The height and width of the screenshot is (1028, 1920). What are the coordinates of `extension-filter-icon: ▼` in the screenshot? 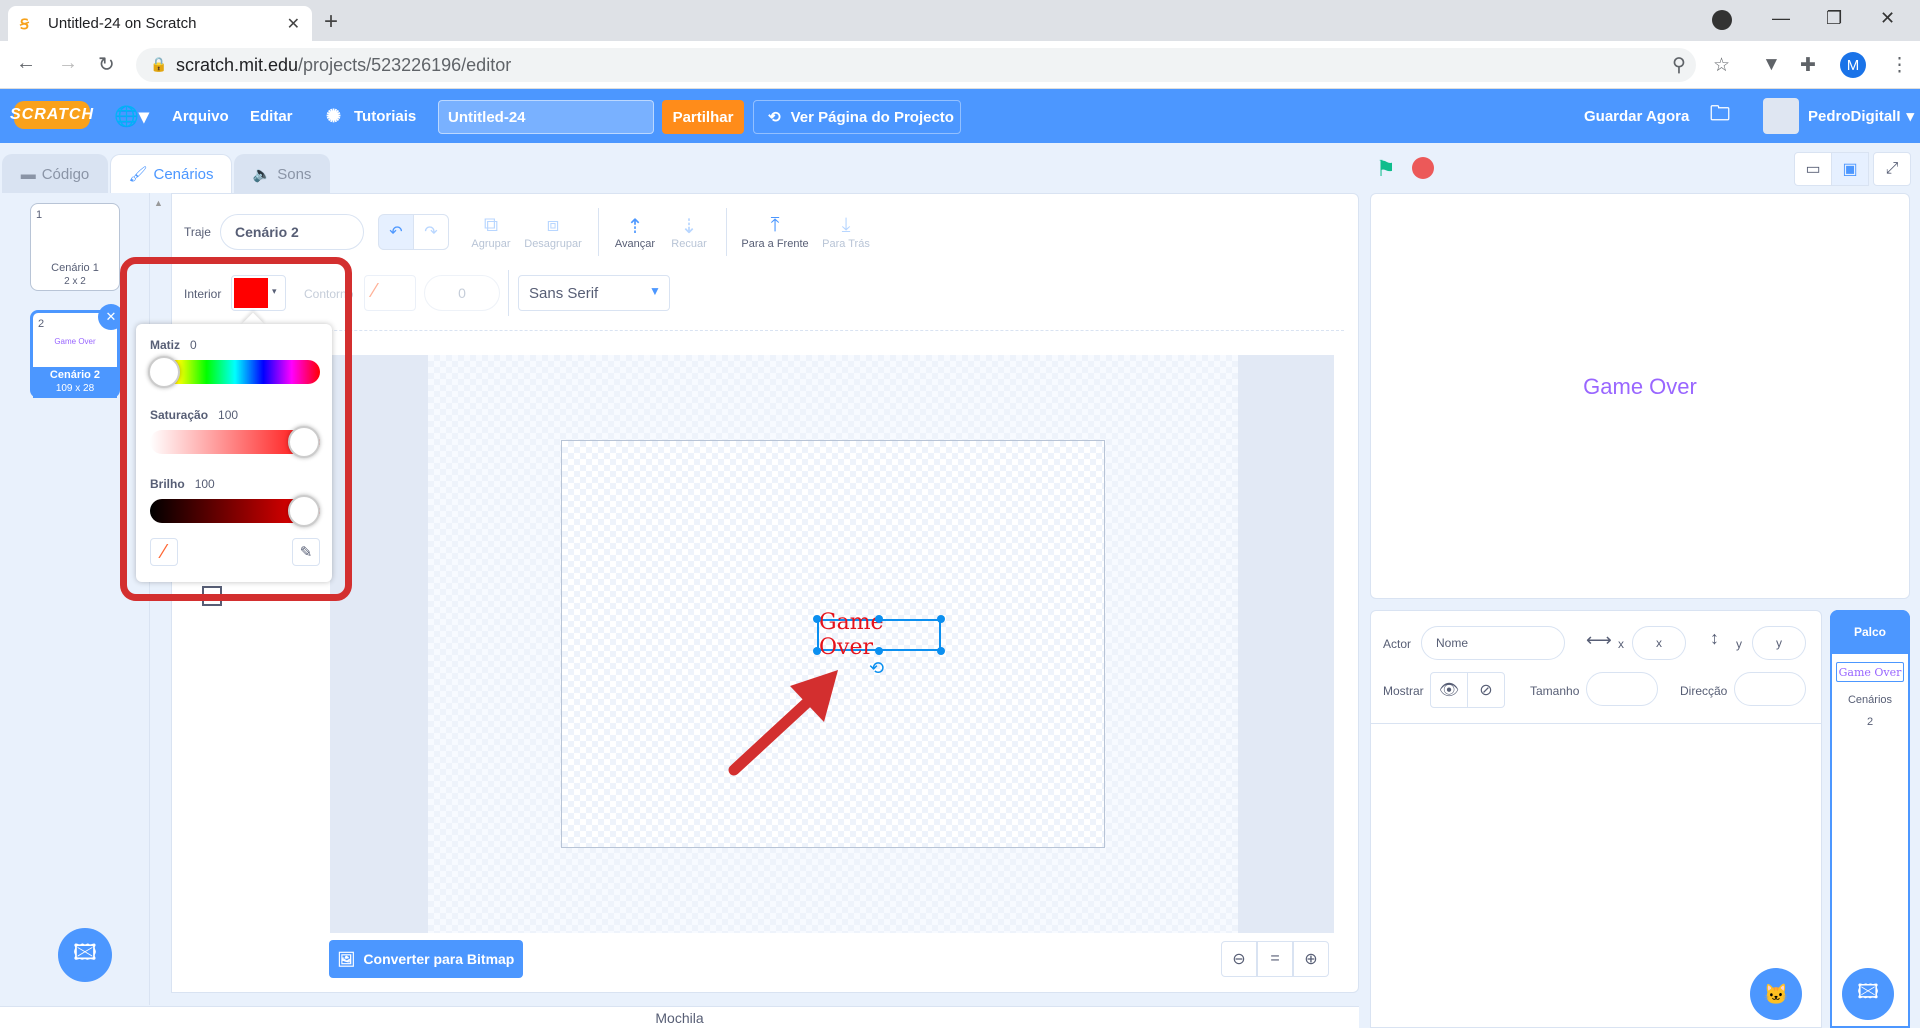 It's located at (1771, 65).